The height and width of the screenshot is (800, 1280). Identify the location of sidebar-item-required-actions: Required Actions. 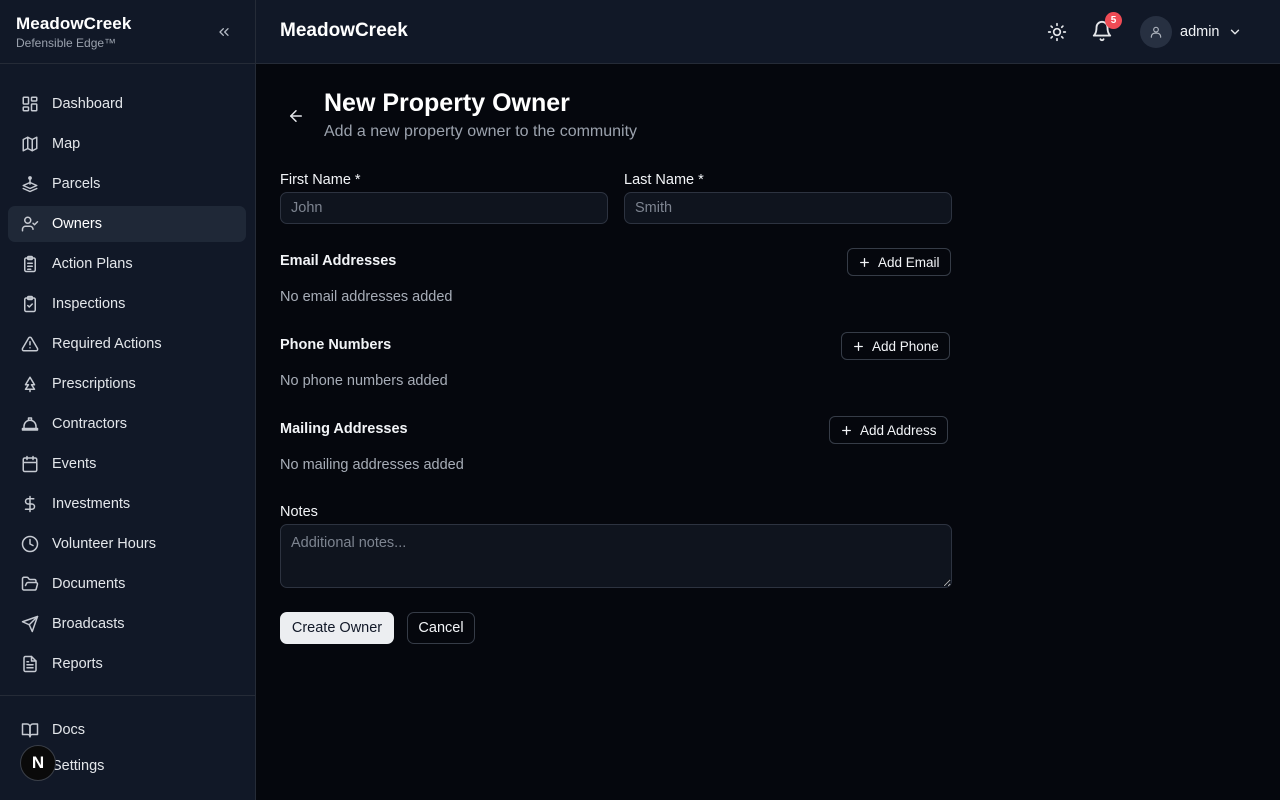
(127, 344).